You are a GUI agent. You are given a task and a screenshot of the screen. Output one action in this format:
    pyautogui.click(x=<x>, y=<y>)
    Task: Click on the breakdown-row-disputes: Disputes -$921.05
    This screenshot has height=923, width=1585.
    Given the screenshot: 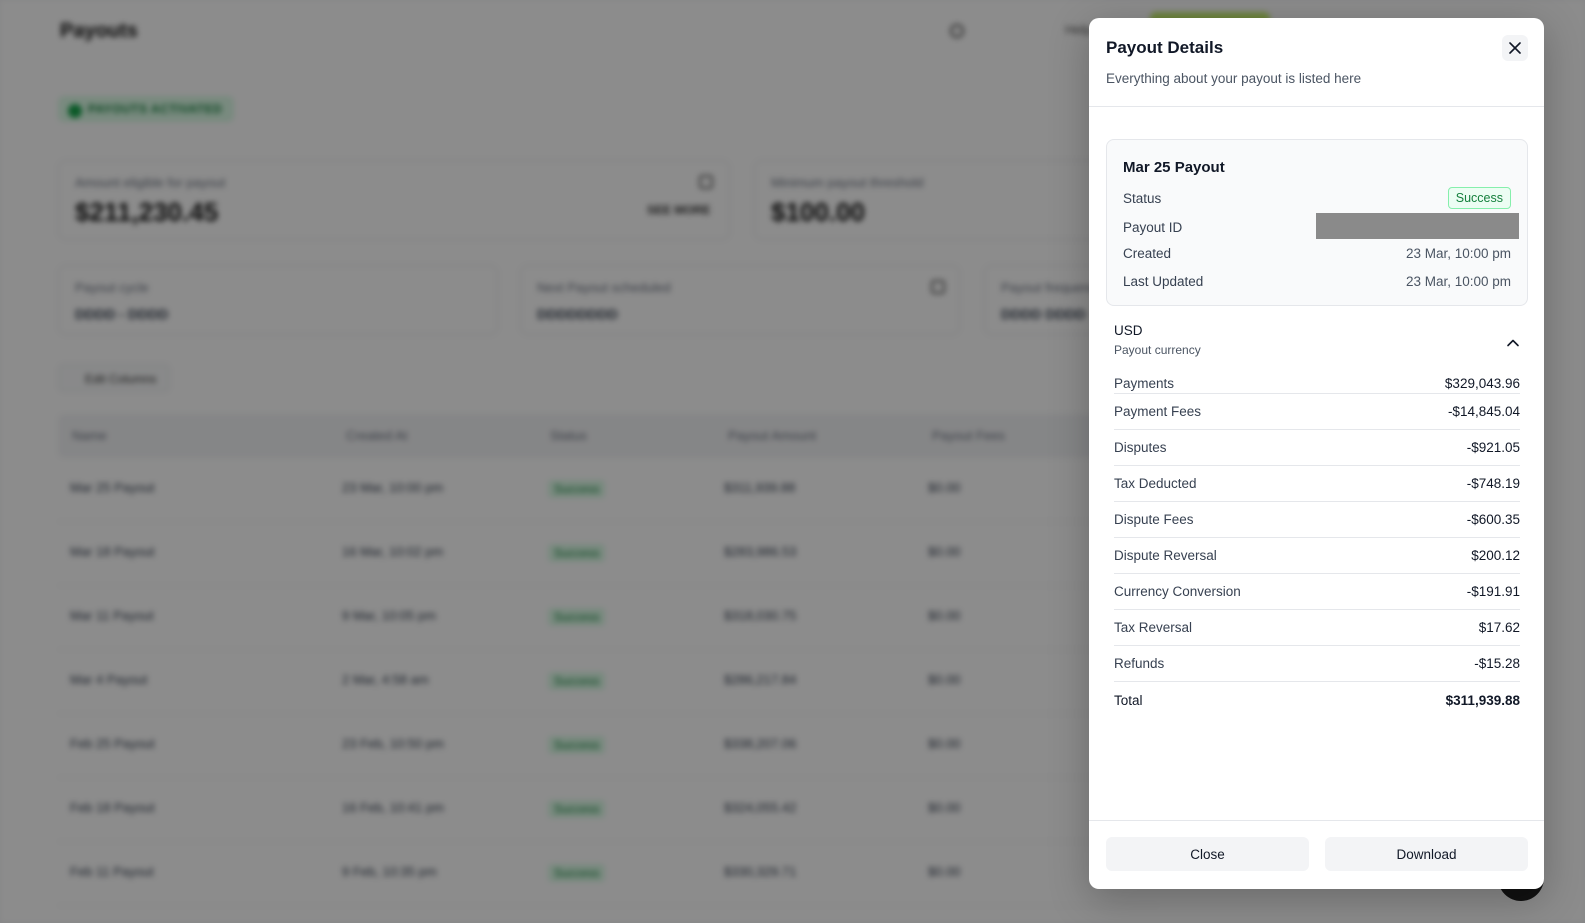 What is the action you would take?
    pyautogui.click(x=1317, y=448)
    